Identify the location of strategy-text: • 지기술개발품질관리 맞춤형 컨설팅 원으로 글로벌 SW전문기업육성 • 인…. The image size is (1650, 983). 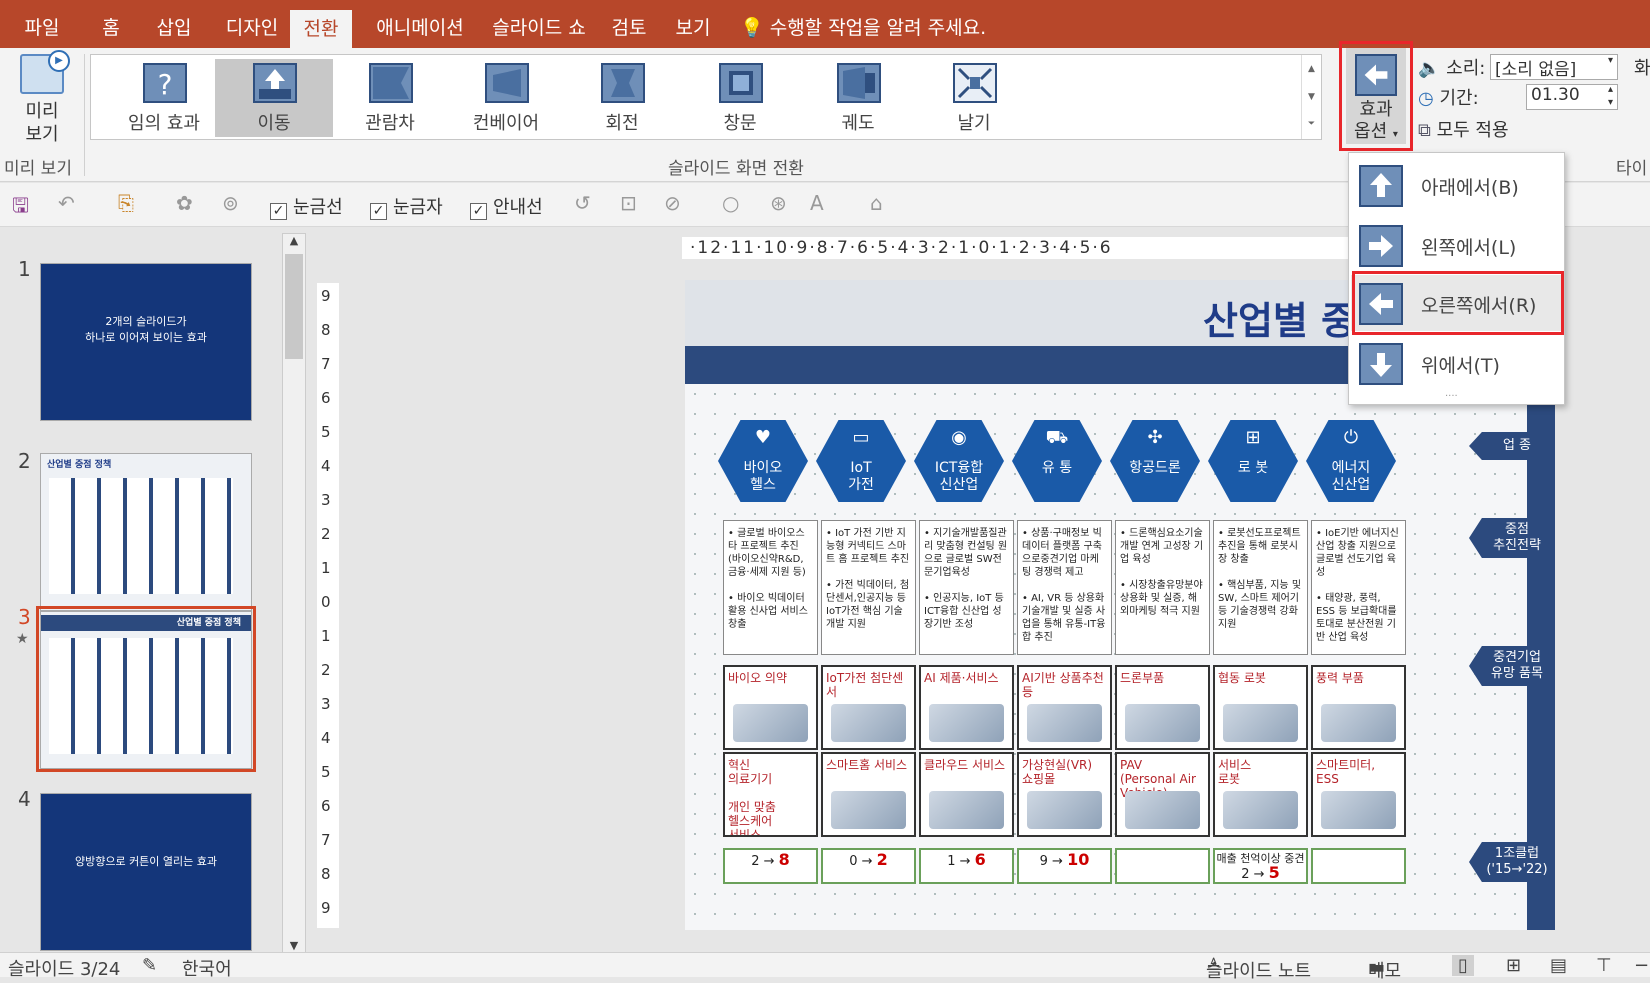
(966, 587).